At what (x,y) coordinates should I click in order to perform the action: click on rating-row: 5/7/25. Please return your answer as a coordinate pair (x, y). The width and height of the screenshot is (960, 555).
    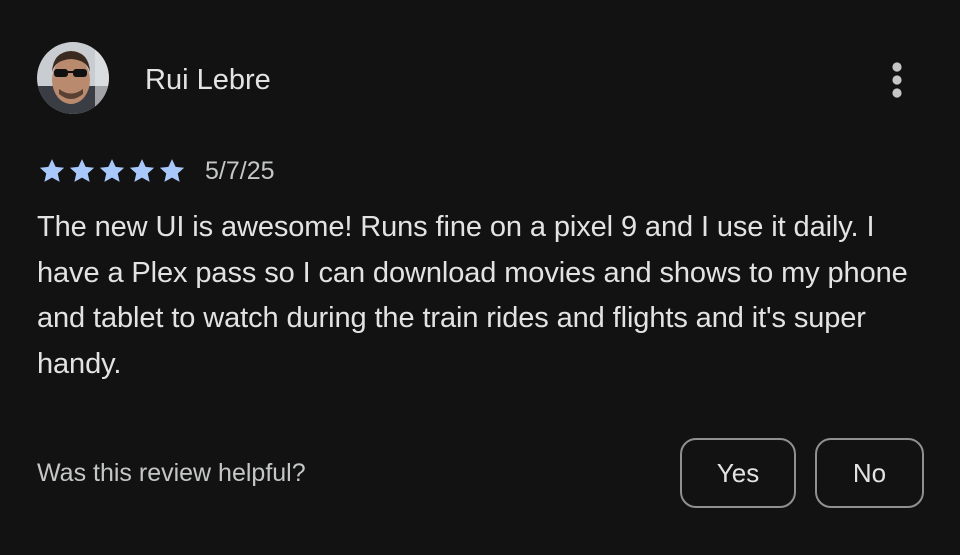
    Looking at the image, I should click on (156, 171).